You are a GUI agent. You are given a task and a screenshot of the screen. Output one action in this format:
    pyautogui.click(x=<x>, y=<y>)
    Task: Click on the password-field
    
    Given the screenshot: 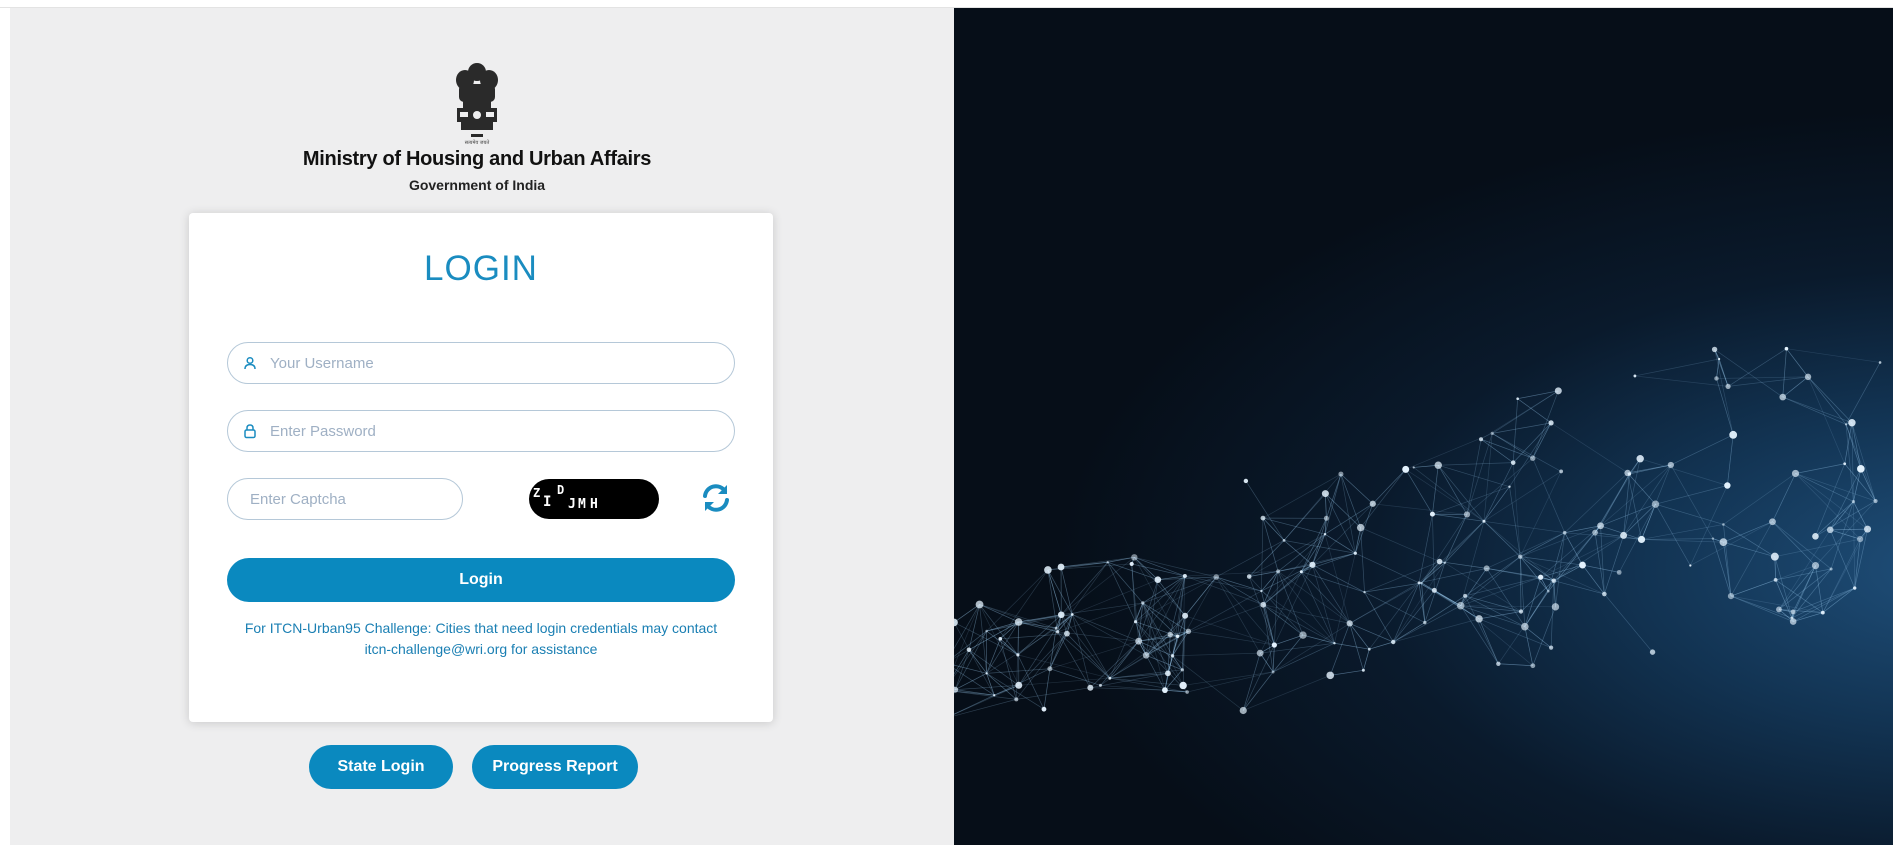 What is the action you would take?
    pyautogui.click(x=481, y=431)
    